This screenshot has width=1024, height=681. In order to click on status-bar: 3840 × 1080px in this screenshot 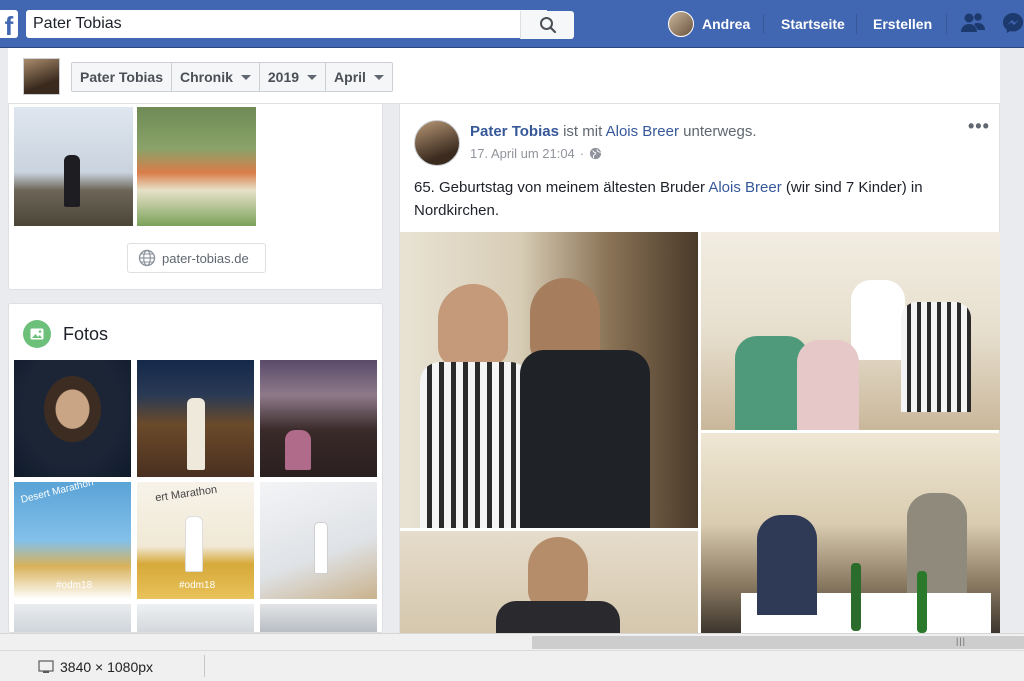, I will do `click(512, 665)`.